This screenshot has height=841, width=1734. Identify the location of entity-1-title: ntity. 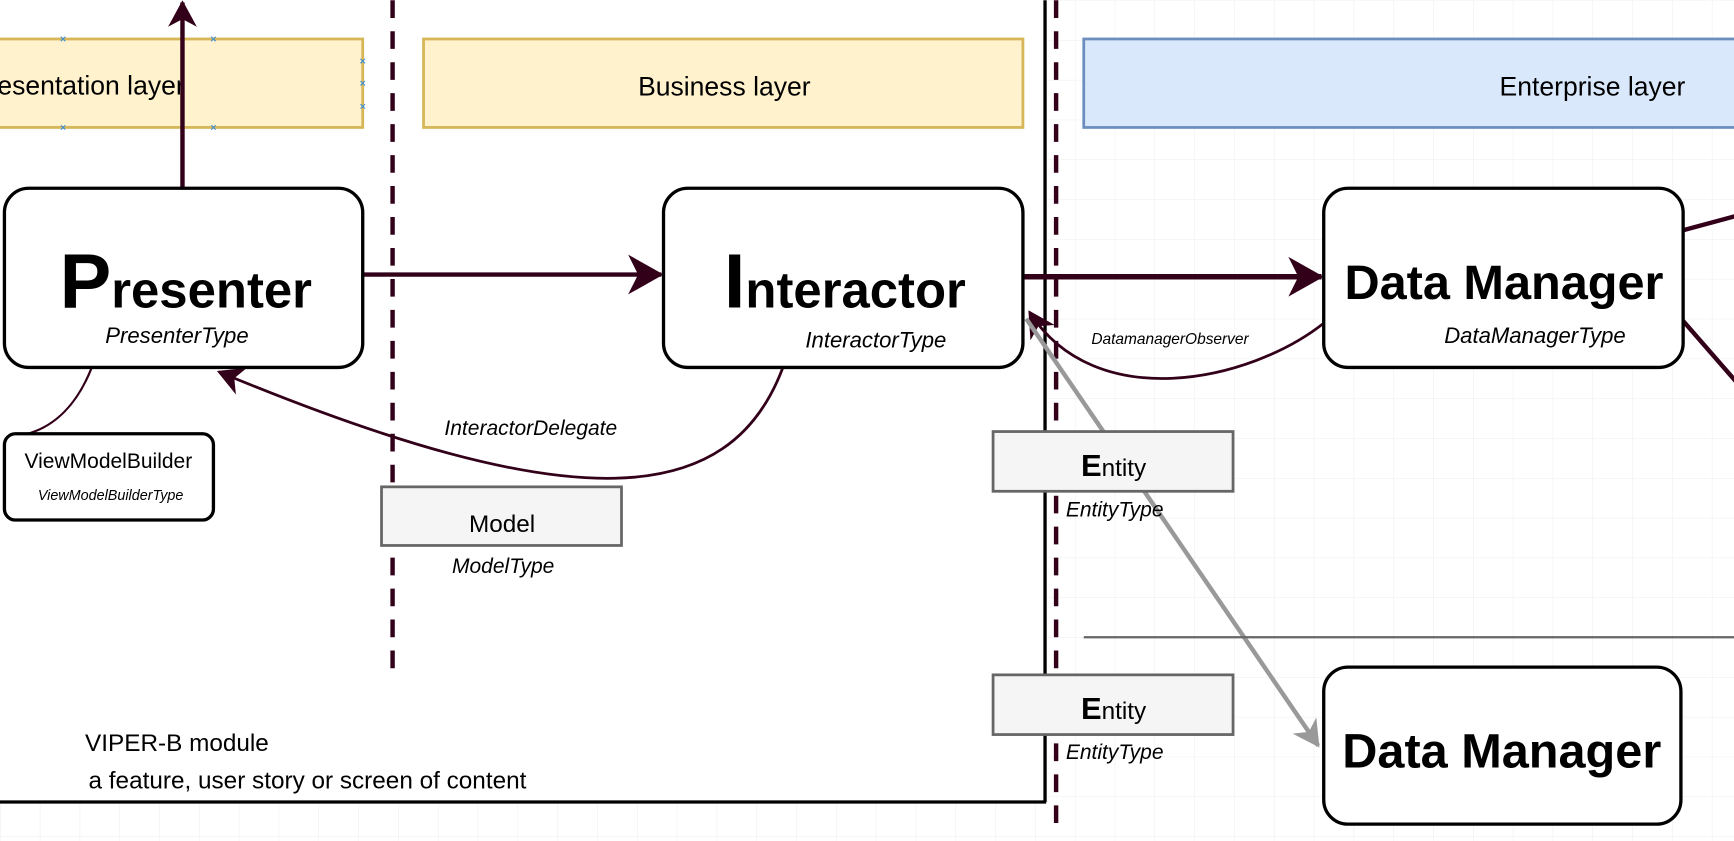
(1124, 468).